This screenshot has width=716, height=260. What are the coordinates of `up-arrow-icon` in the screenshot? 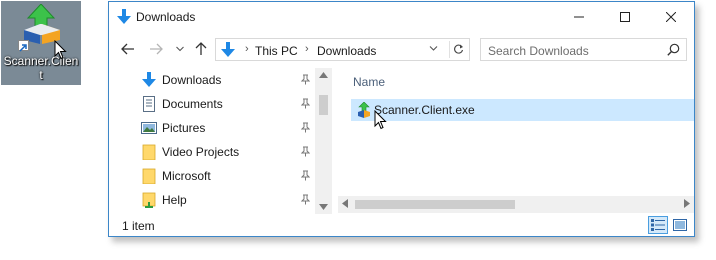 It's located at (201, 48).